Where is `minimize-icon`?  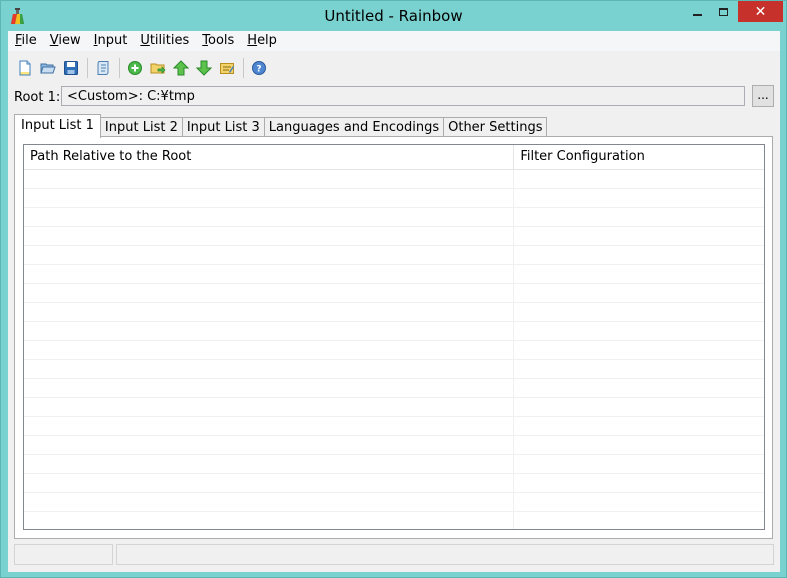 minimize-icon is located at coordinates (697, 14).